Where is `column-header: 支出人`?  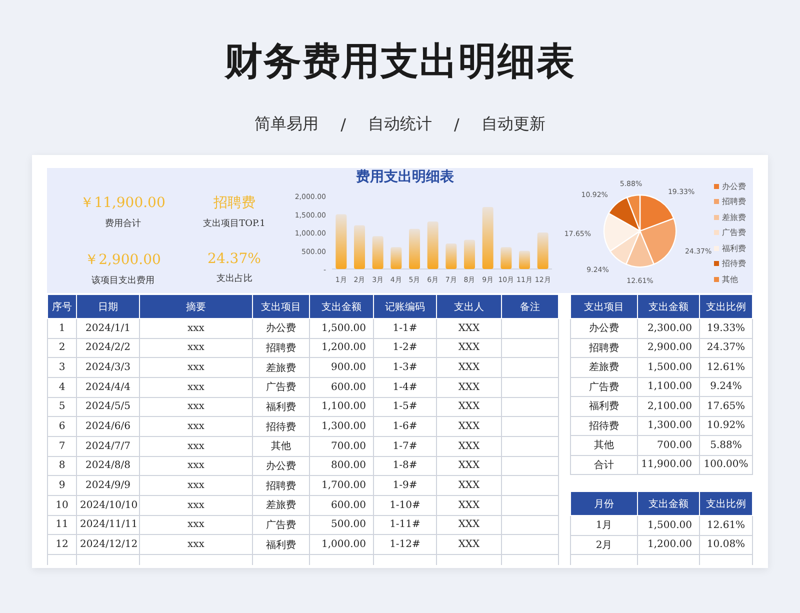 column-header: 支出人 is located at coordinates (469, 306).